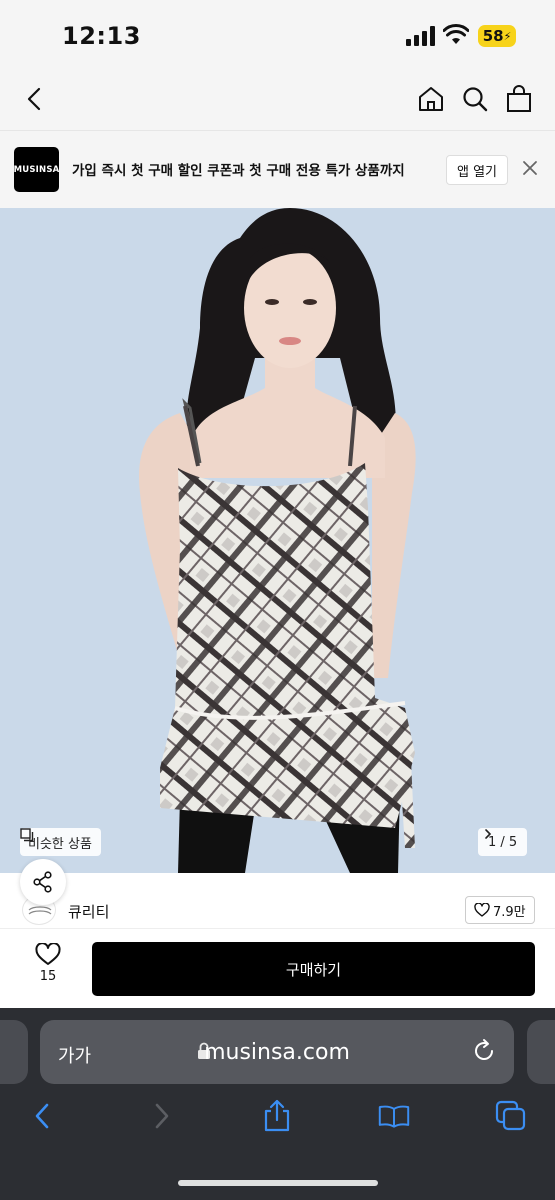  I want to click on search-icon, so click(475, 99).